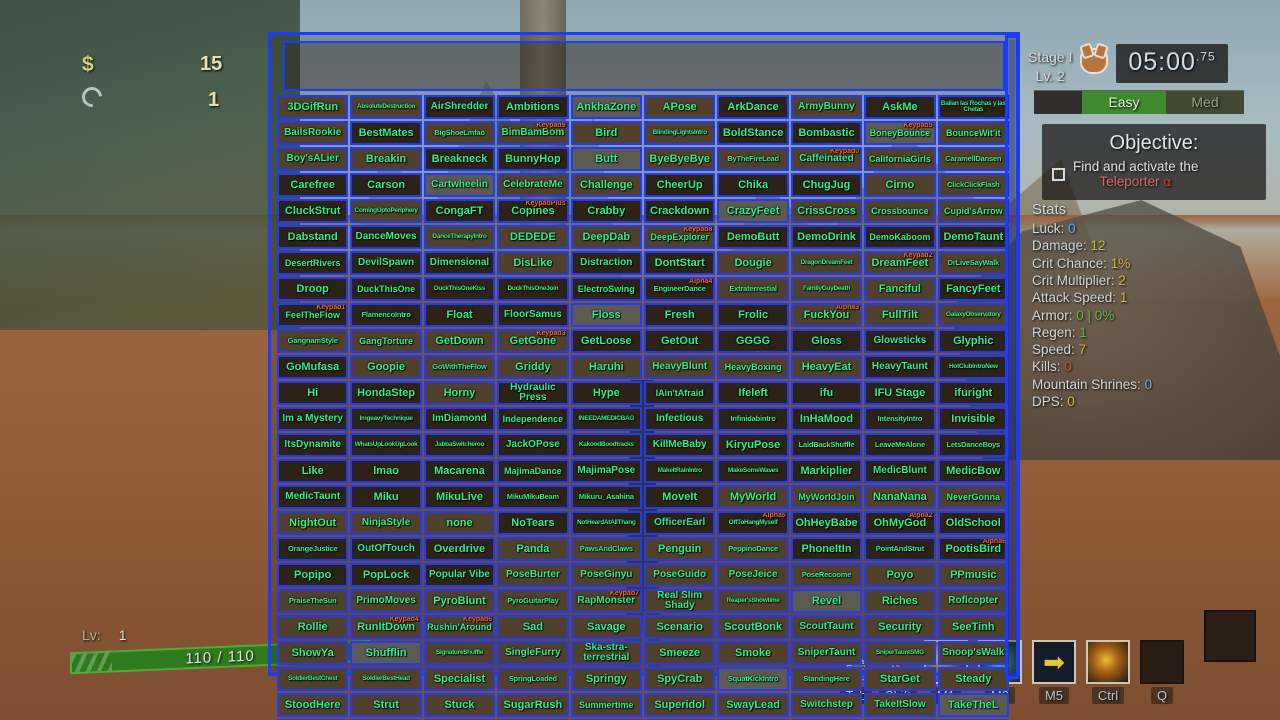 The image size is (1280, 720). What do you see at coordinates (900, 419) in the screenshot?
I see `emote-button: IntensityIntro` at bounding box center [900, 419].